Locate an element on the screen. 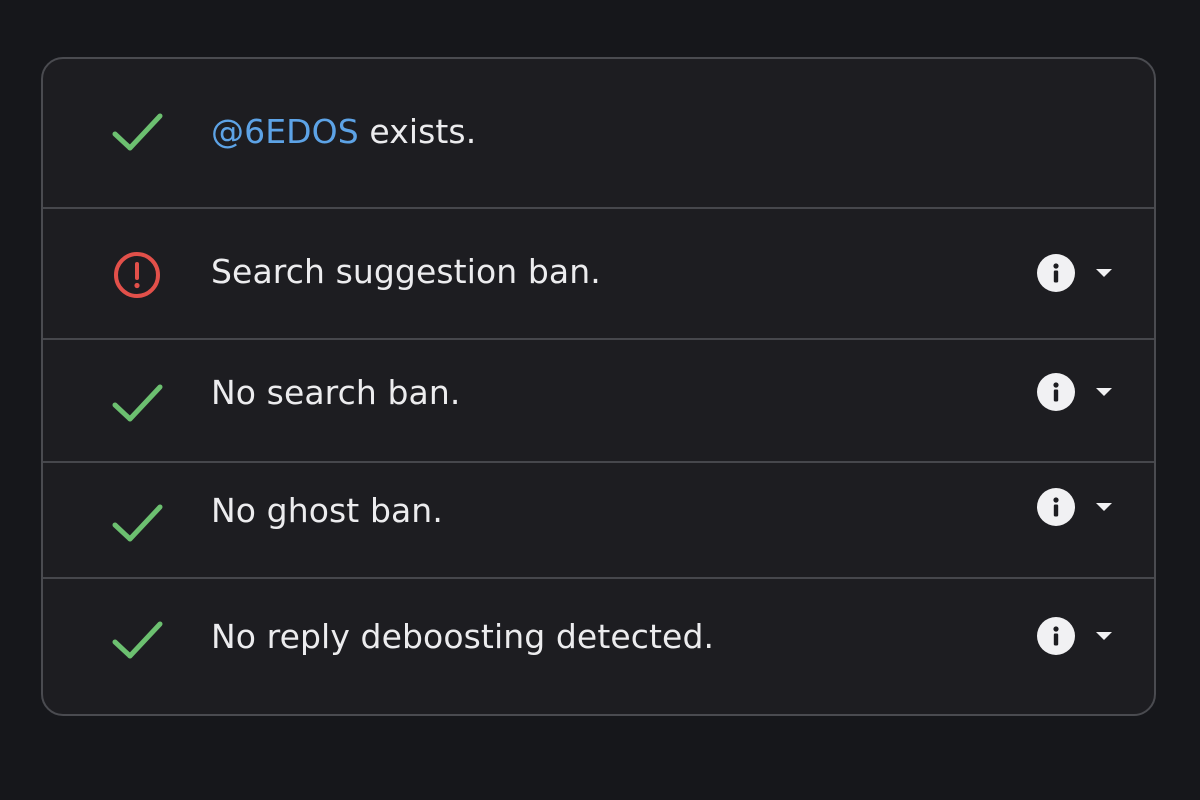 The image size is (1200, 800). result-label: @6EDOS exists. is located at coordinates (343, 131).